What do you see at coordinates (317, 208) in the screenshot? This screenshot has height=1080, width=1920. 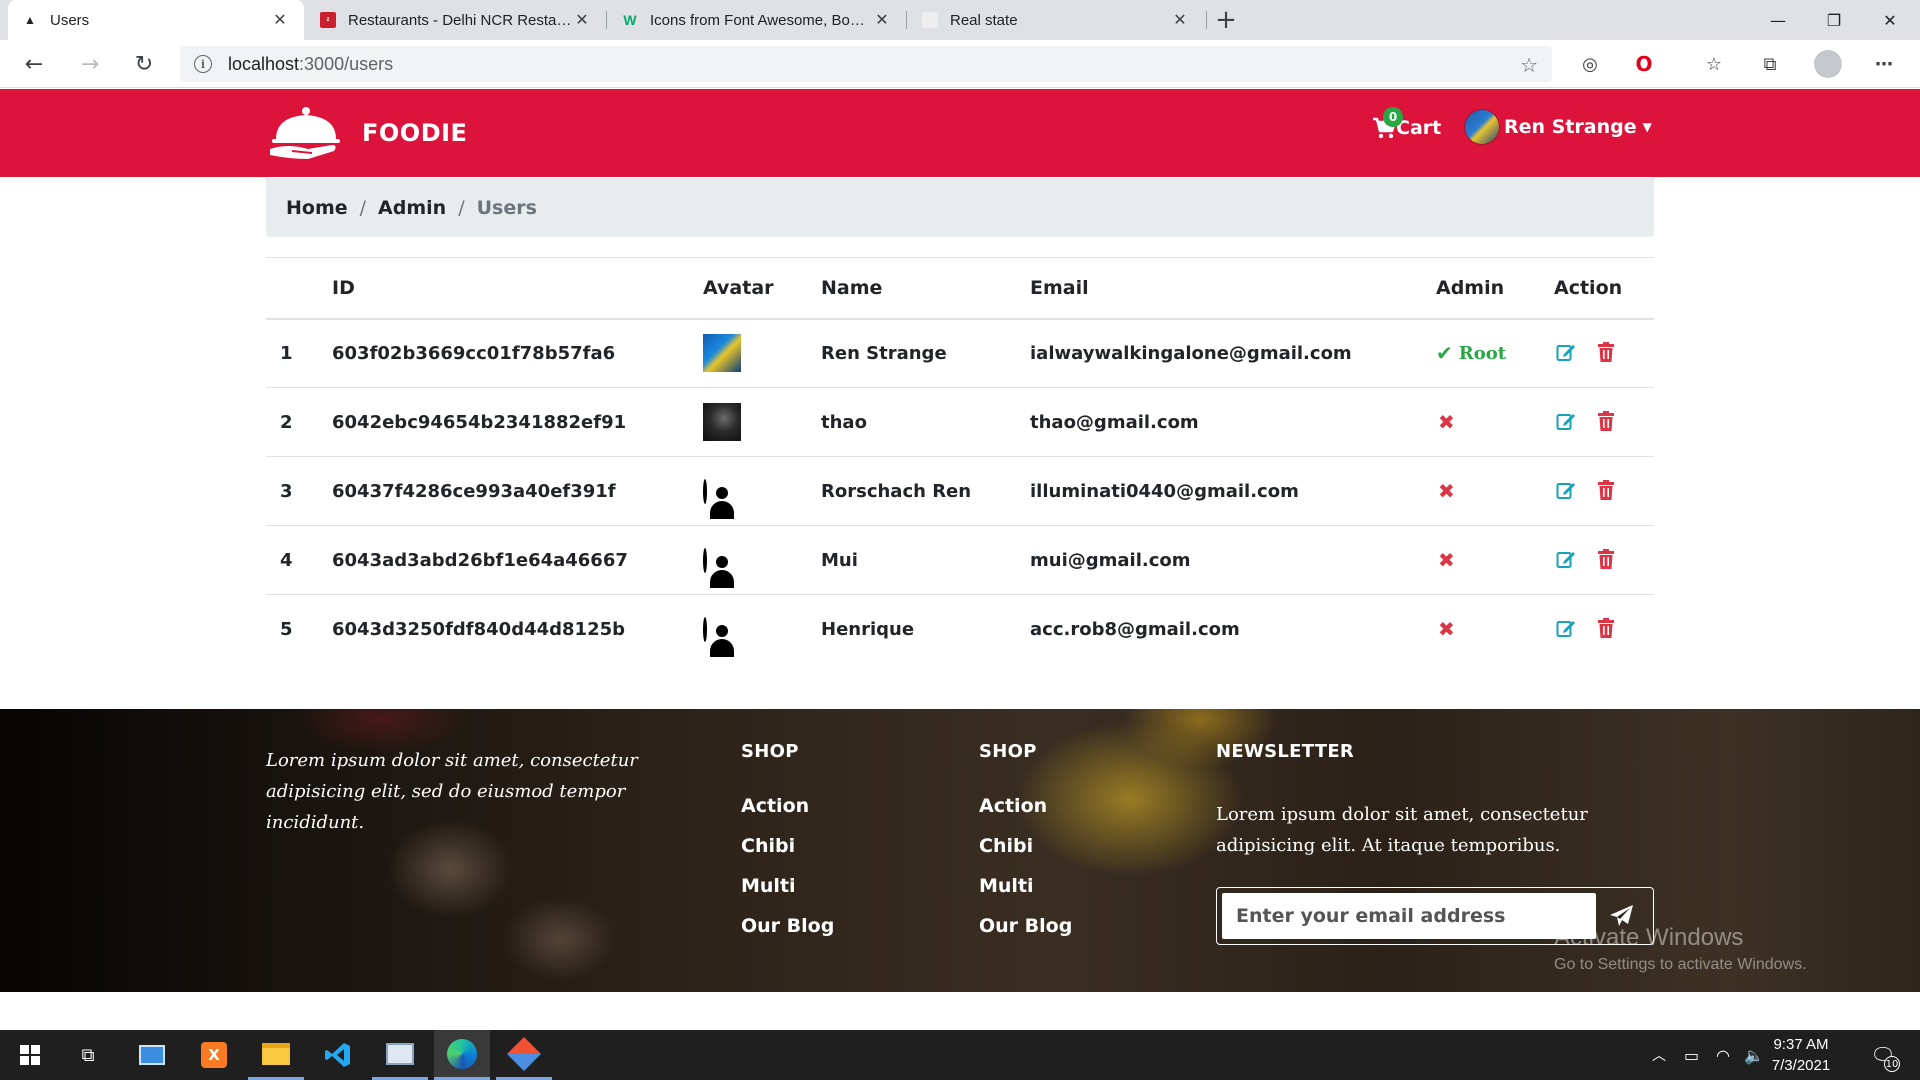 I see `breadcrumb-home: Home` at bounding box center [317, 208].